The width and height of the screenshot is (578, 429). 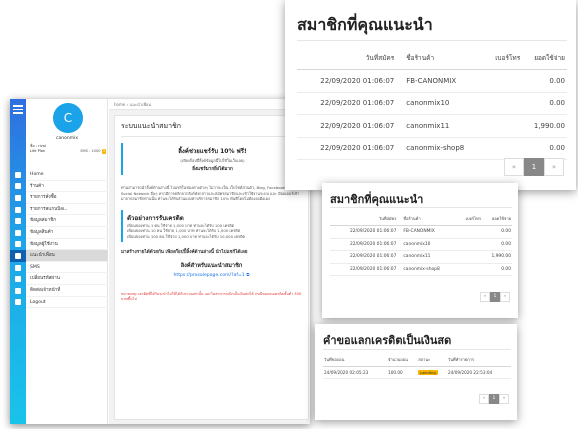 I want to click on copy-icon: ⧉, so click(x=247, y=275).